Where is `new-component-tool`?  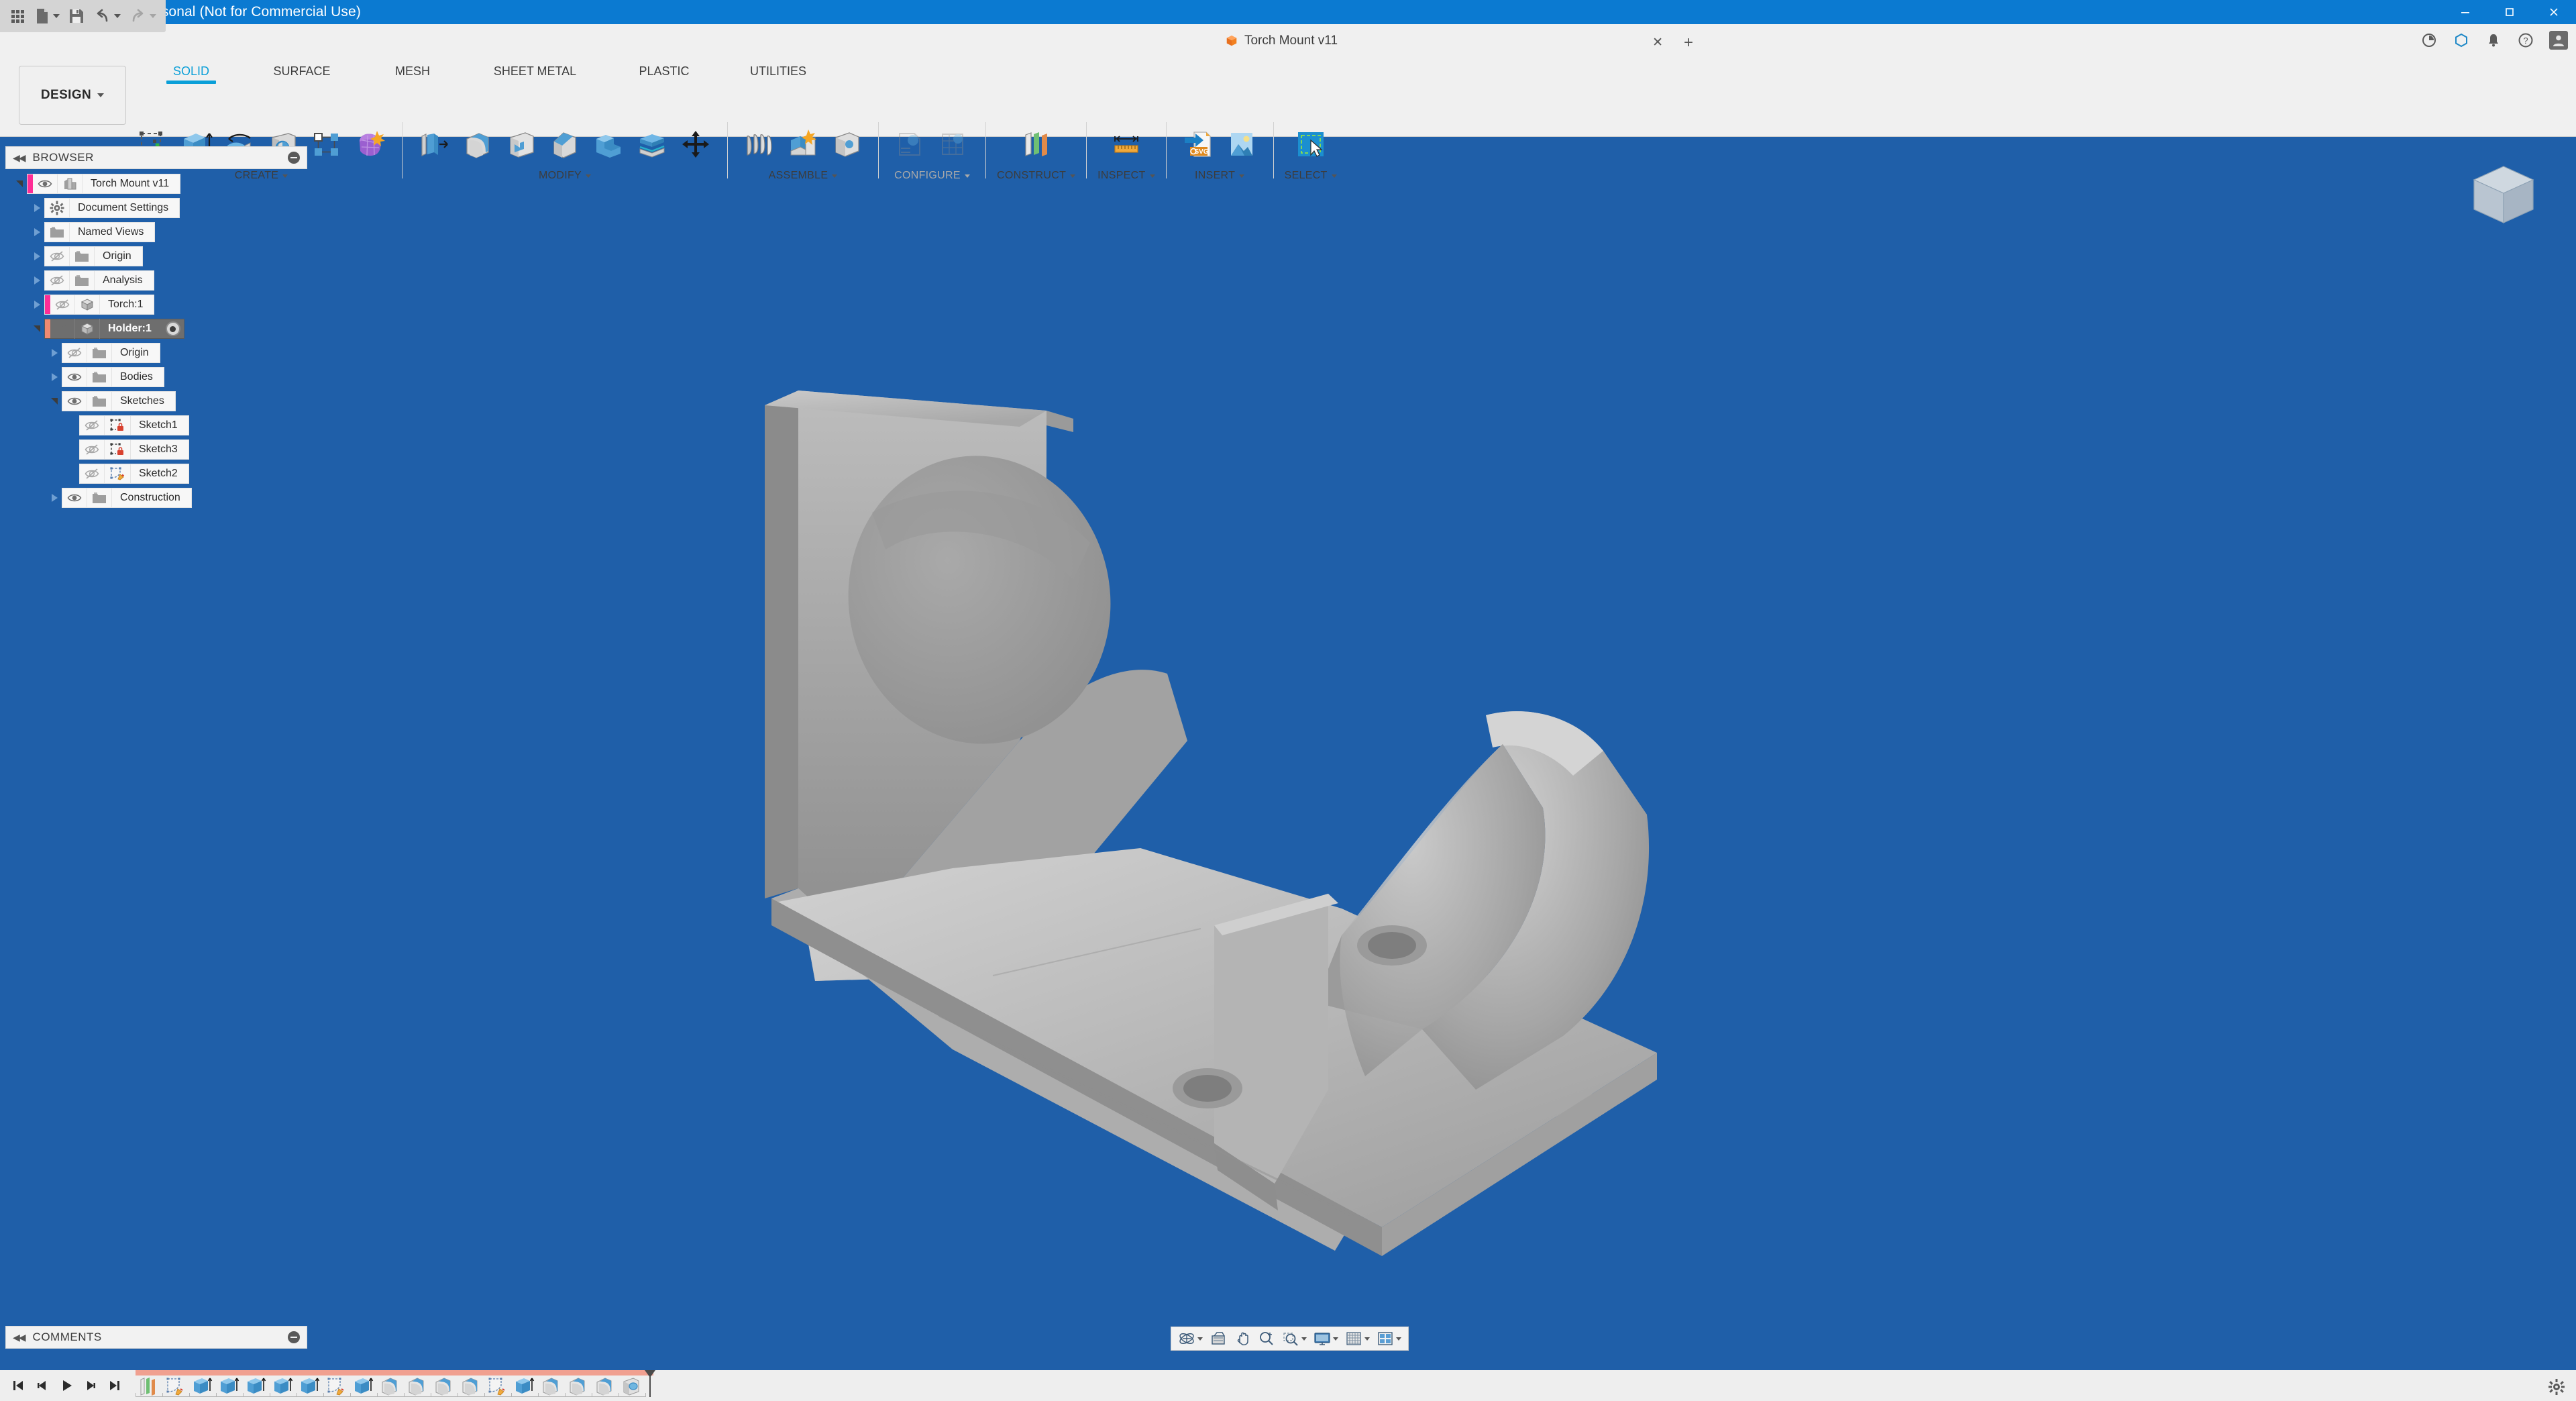 new-component-tool is located at coordinates (759, 144).